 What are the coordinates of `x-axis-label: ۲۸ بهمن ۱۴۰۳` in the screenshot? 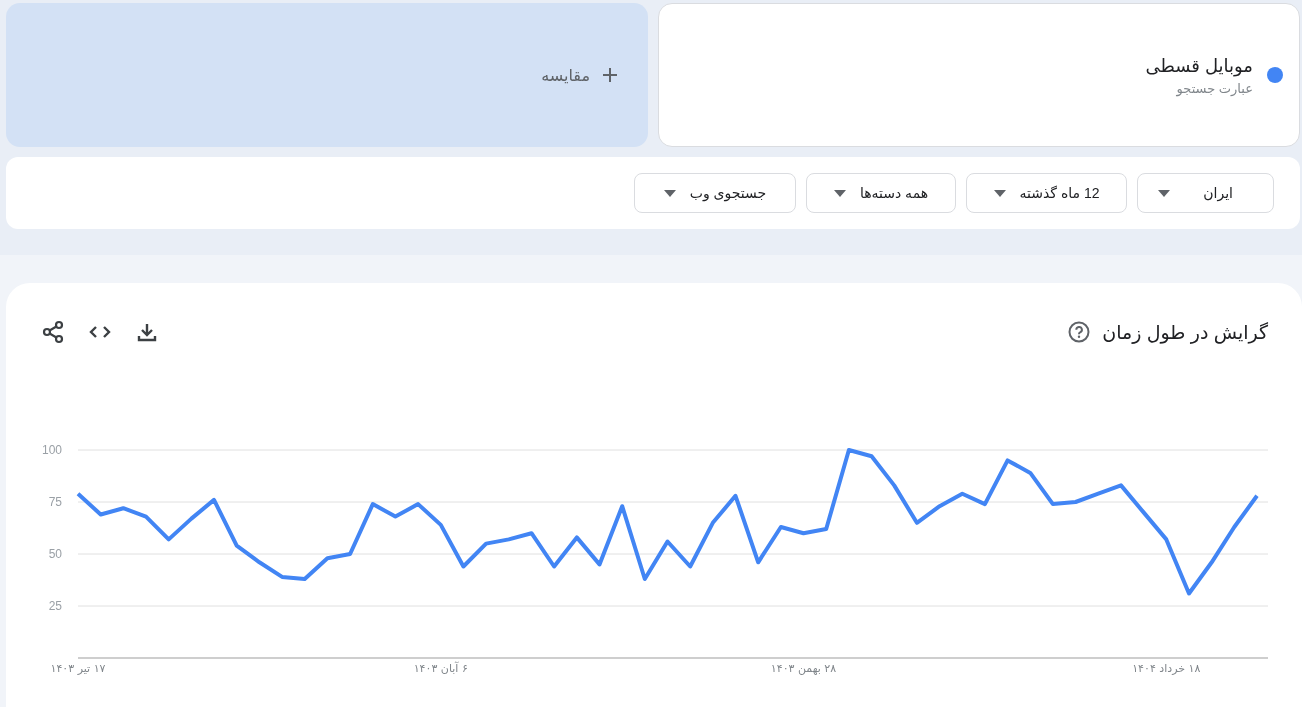 It's located at (803, 668).